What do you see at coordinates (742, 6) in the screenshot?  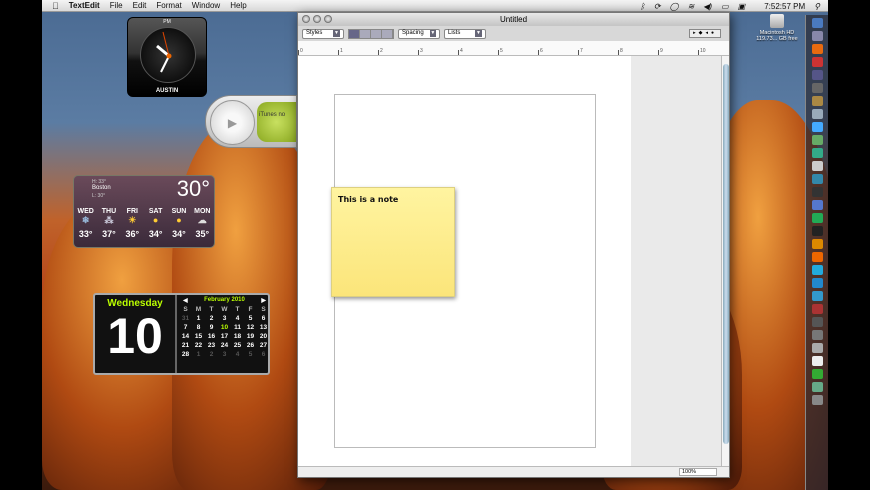 I see `display-icon: ▣` at bounding box center [742, 6].